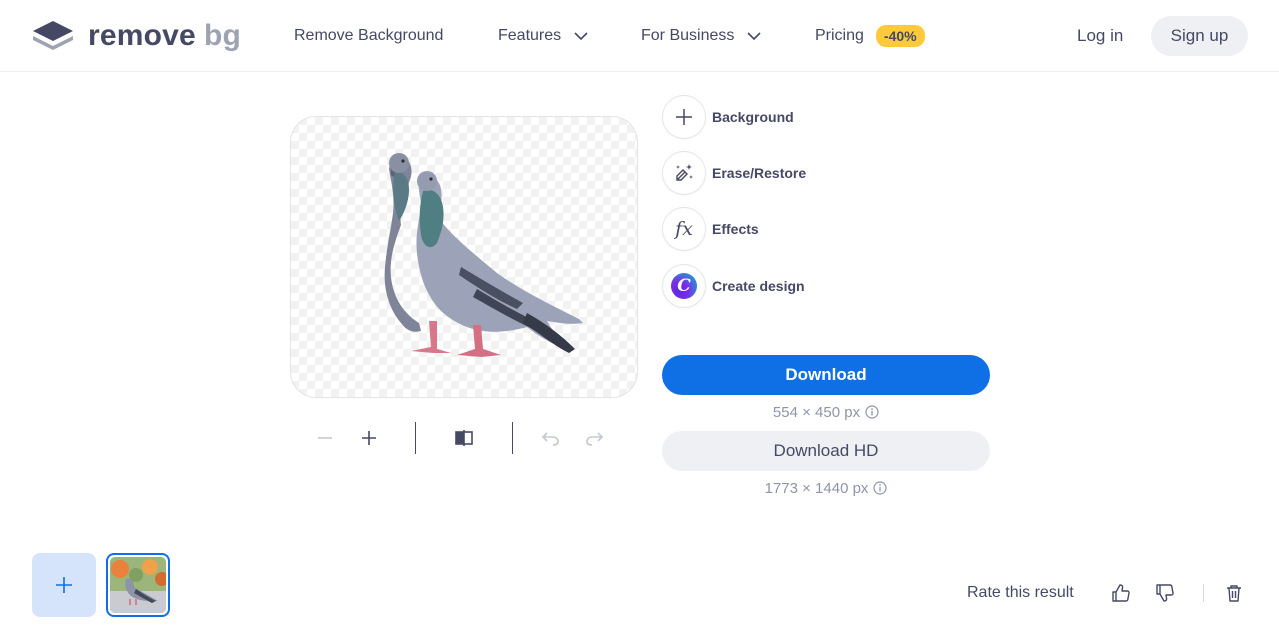 The width and height of the screenshot is (1279, 641). I want to click on logo-wordmark: remove bg, so click(164, 35).